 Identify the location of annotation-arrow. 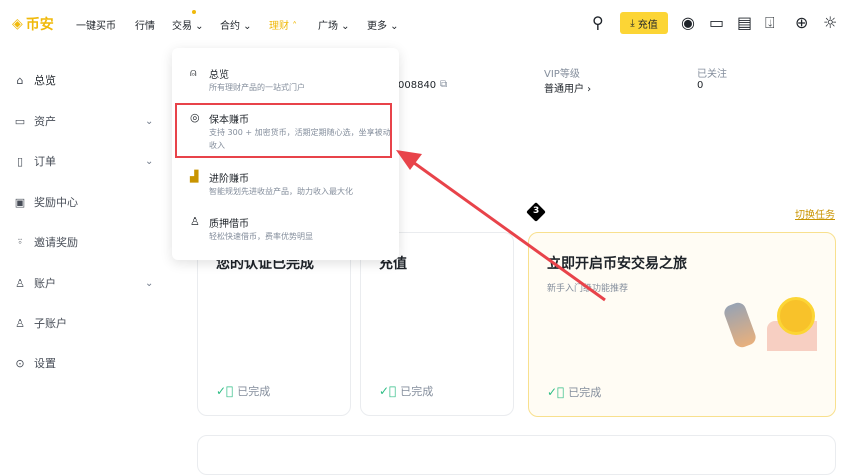
(501, 226).